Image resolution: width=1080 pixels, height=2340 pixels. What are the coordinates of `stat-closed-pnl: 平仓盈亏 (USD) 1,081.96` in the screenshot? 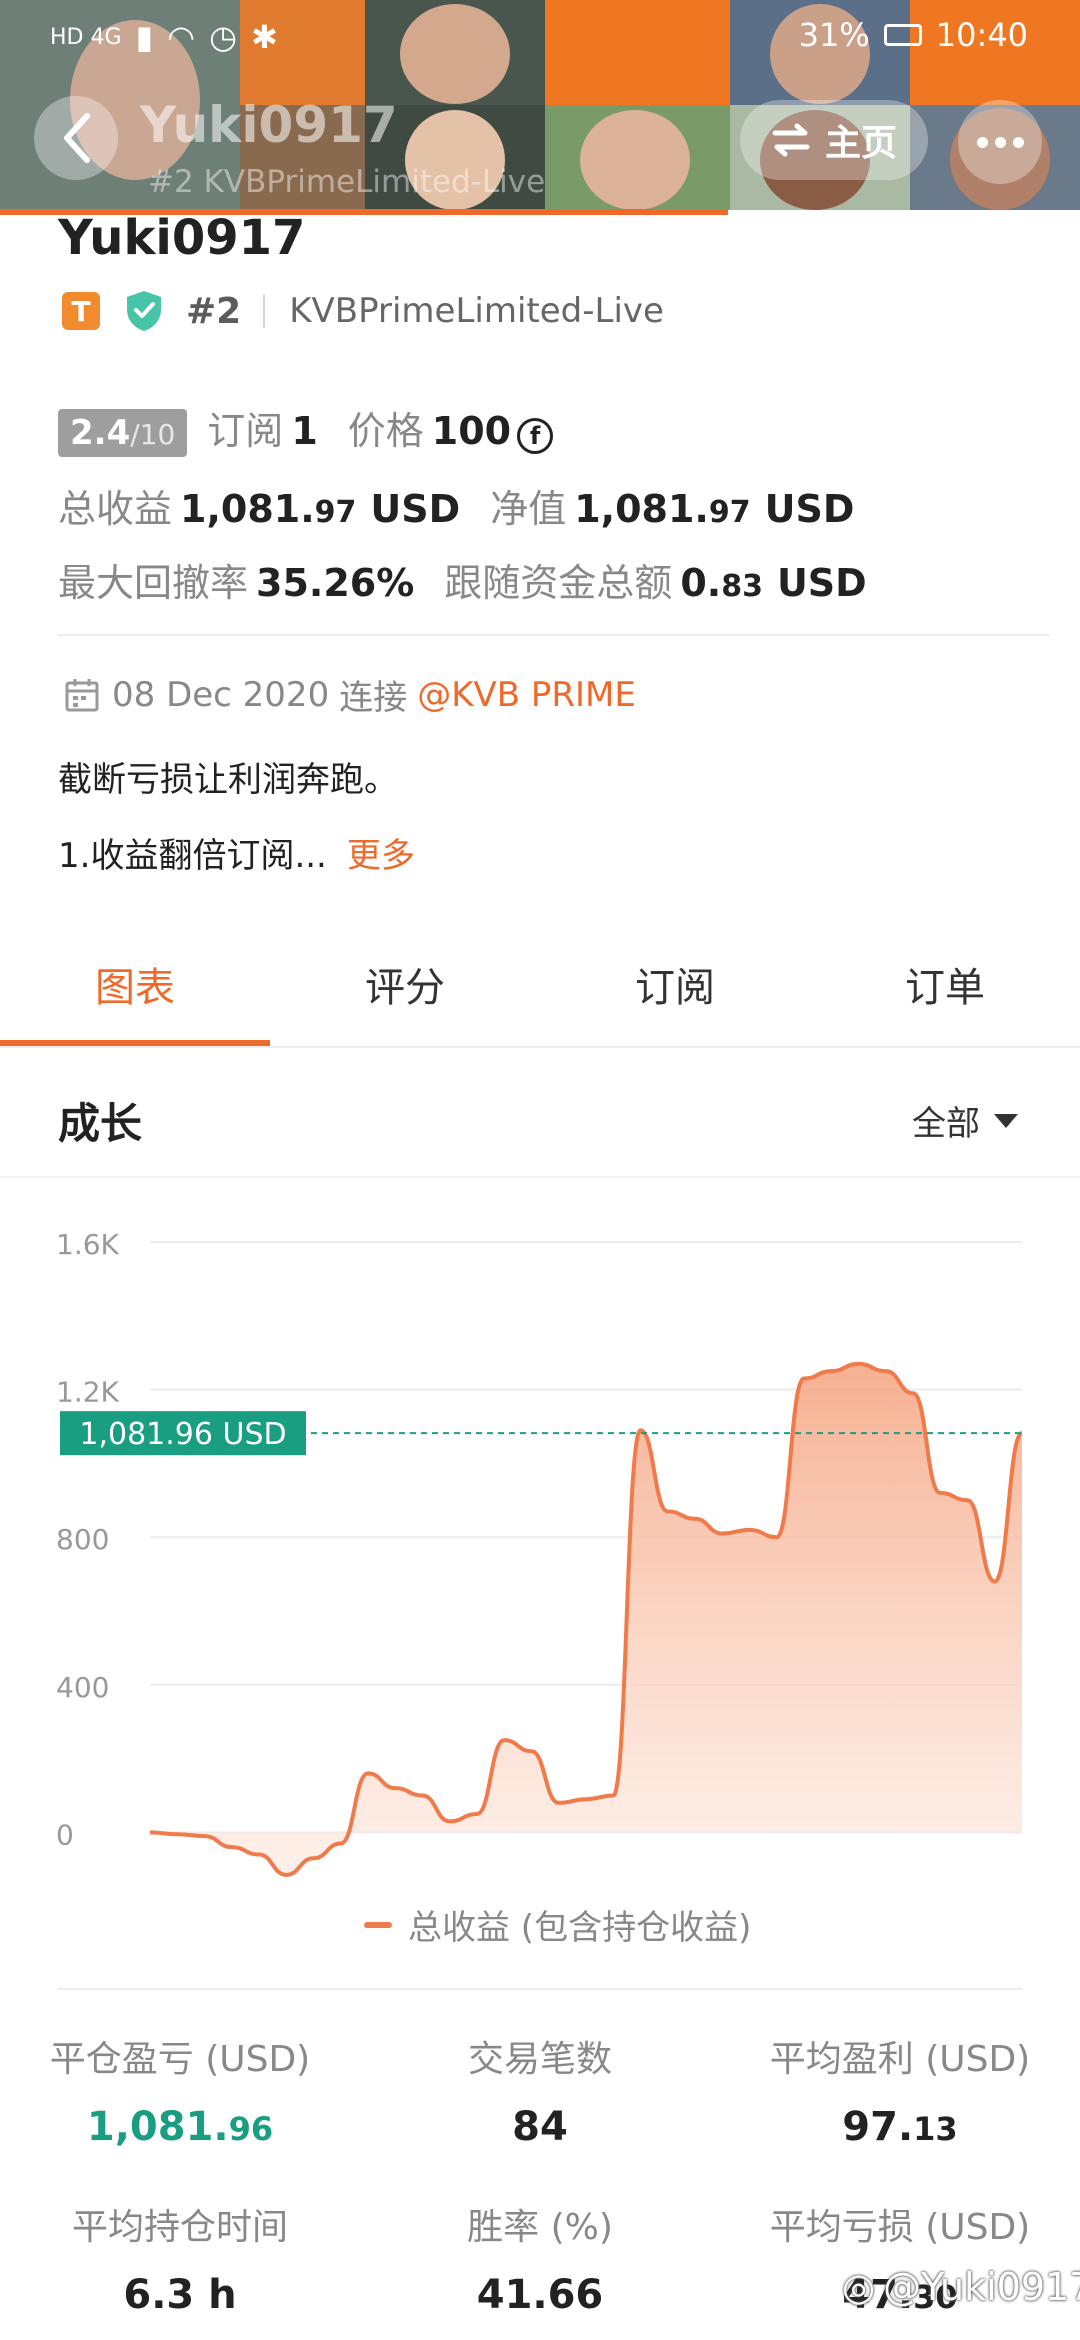 It's located at (180, 2090).